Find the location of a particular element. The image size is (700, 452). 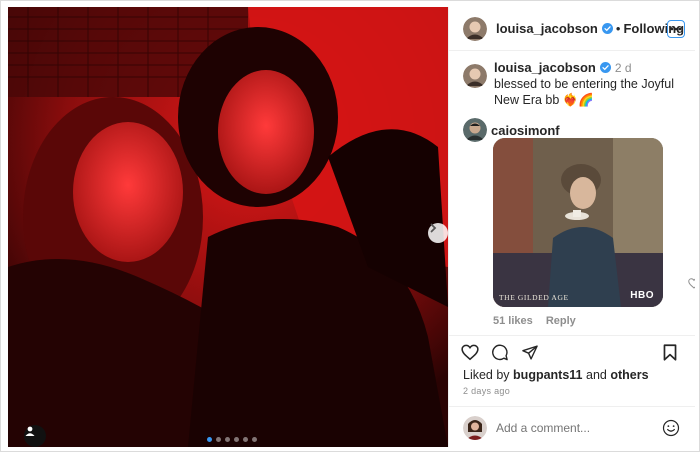

author-avatar is located at coordinates (475, 28).